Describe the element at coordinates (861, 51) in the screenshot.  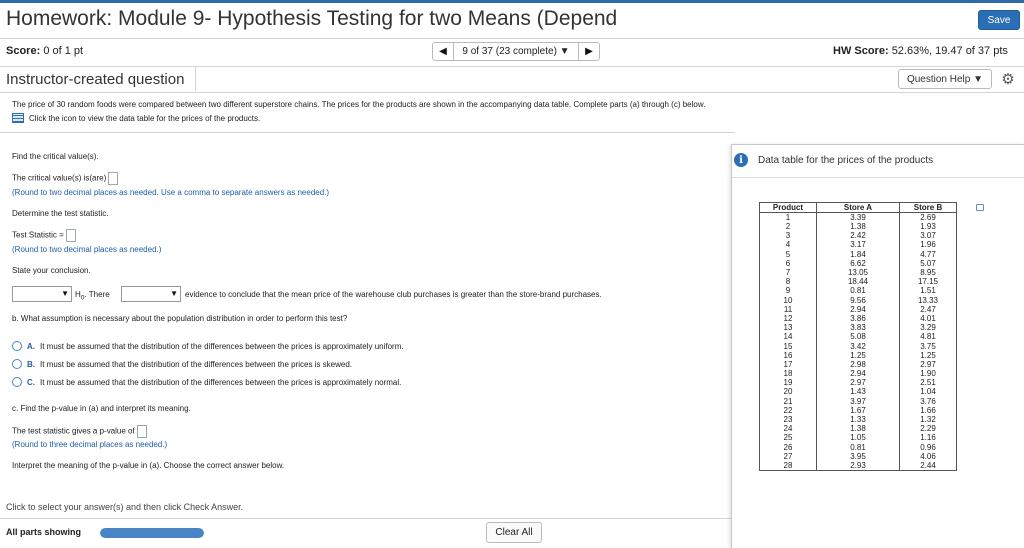
I see `hw-score-label: HW Score:` at that location.